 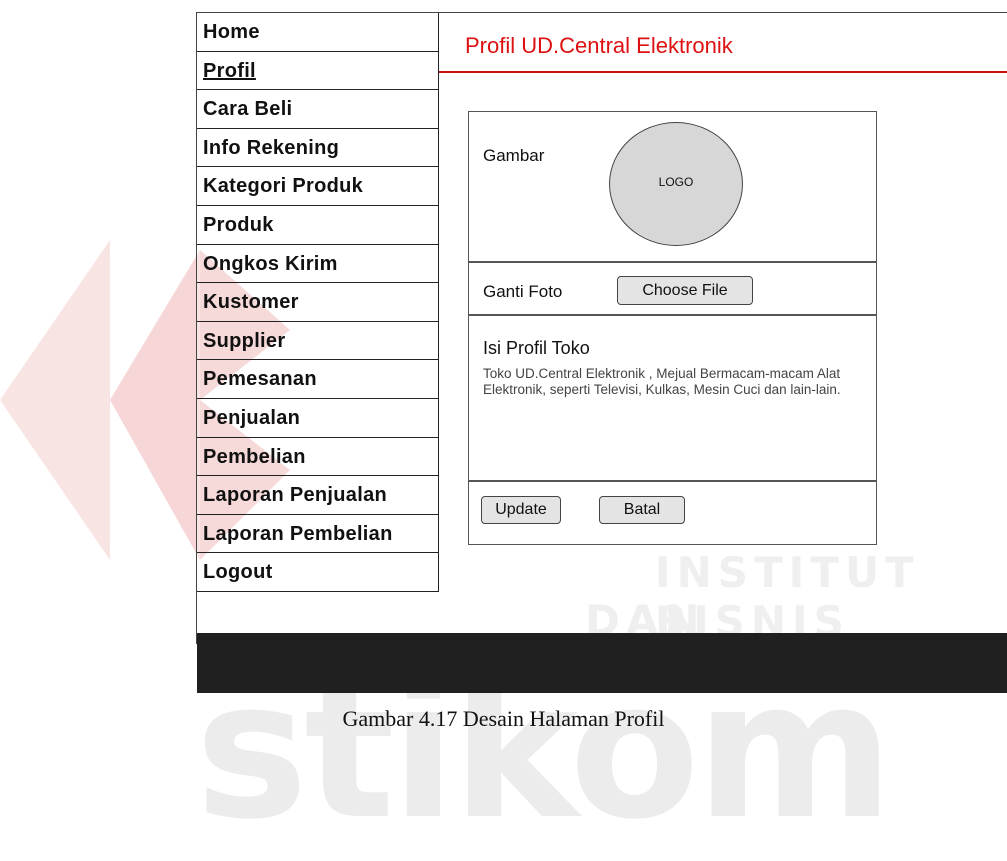 What do you see at coordinates (318, 341) in the screenshot?
I see `sidebar-item-supplier: Supplier` at bounding box center [318, 341].